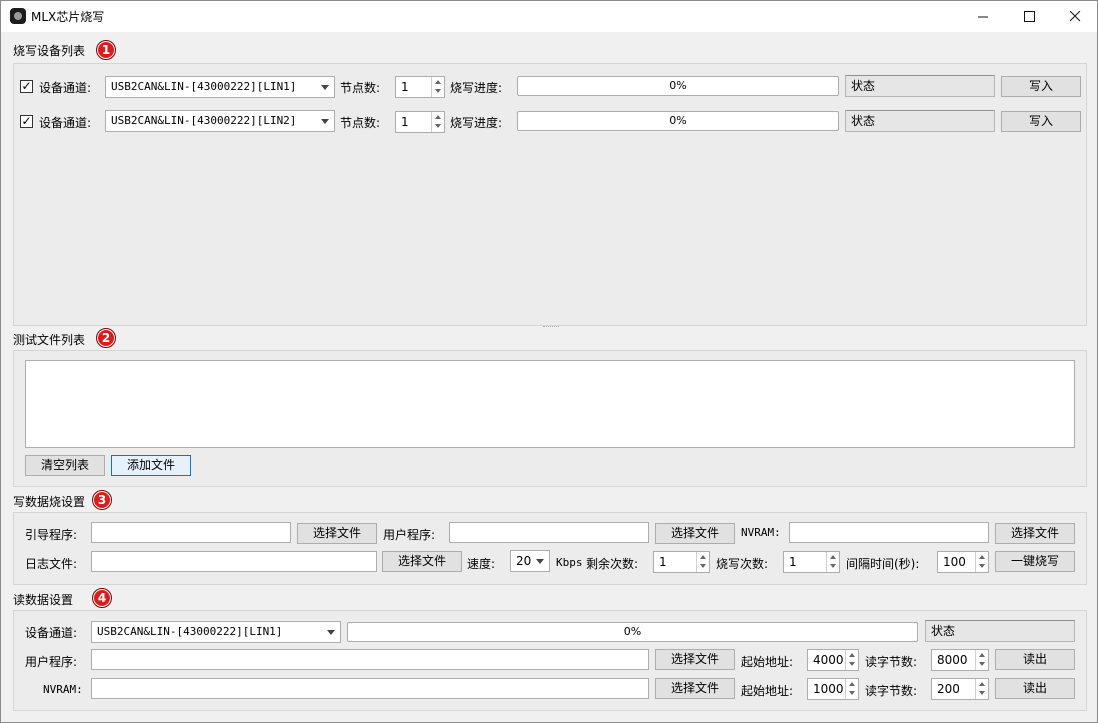 Image resolution: width=1098 pixels, height=723 pixels. Describe the element at coordinates (409, 535) in the screenshot. I see `user-program-label: 用户程序:` at that location.